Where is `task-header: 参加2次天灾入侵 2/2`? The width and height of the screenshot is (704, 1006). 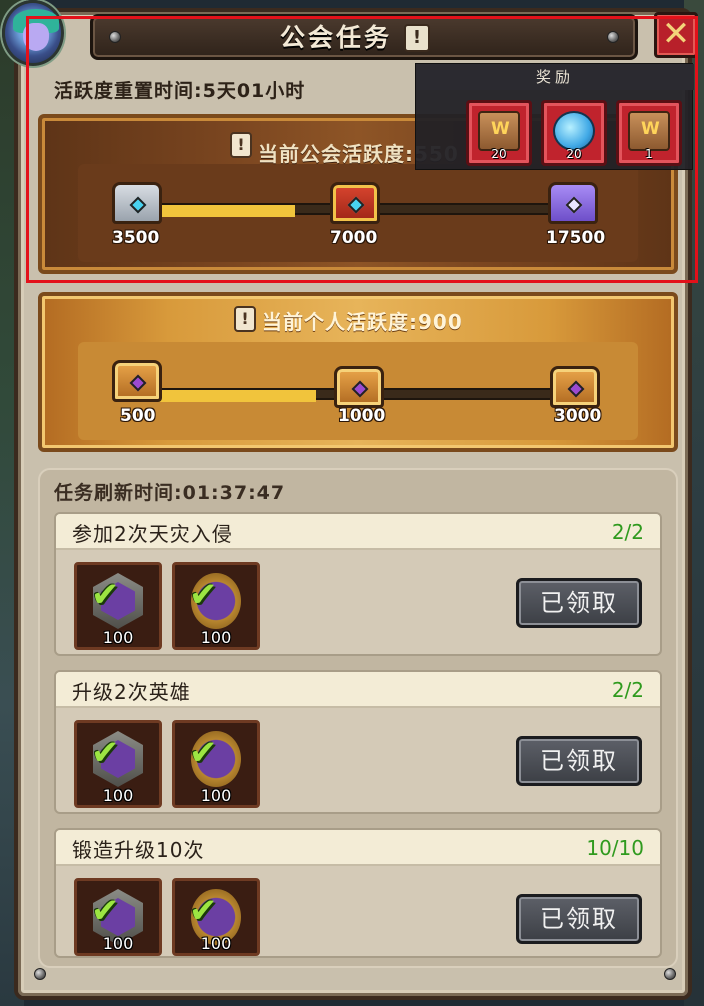
task-header: 参加2次天灾入侵 2/2 is located at coordinates (358, 532).